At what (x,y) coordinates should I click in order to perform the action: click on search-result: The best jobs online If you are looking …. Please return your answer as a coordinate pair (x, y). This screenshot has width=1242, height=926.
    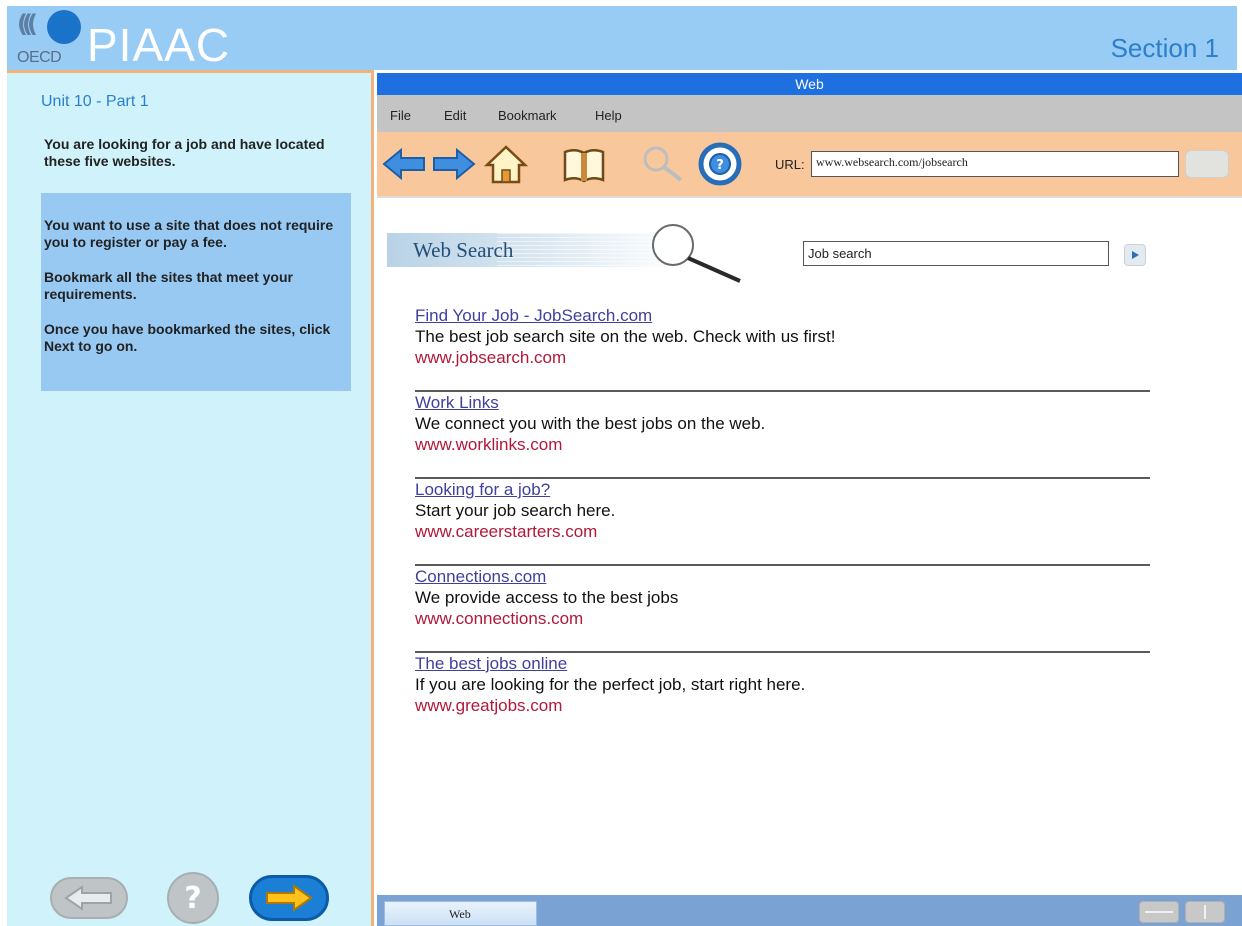
    Looking at the image, I should click on (782, 696).